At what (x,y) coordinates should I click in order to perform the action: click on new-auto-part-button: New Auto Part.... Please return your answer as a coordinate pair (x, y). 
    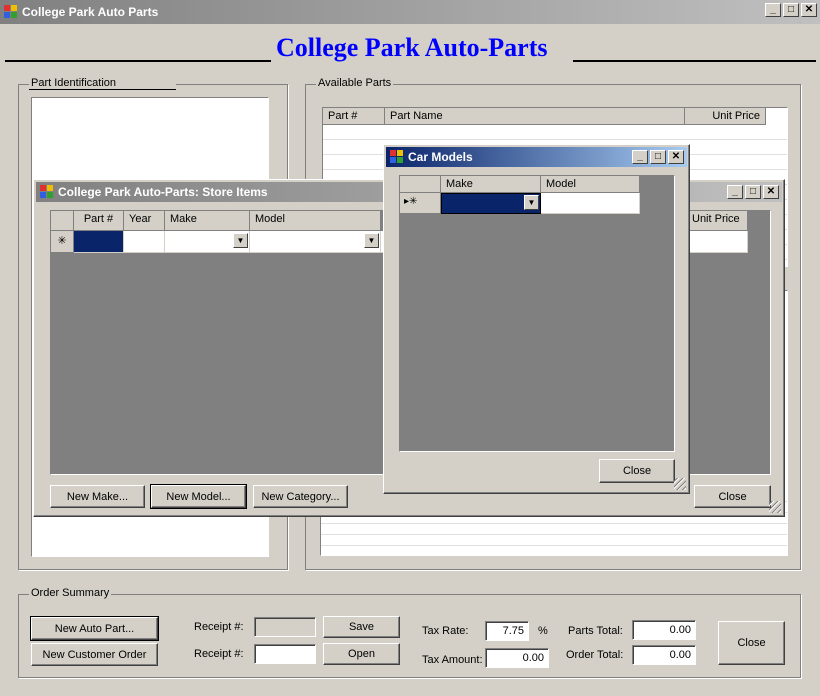
    Looking at the image, I should click on (94, 628).